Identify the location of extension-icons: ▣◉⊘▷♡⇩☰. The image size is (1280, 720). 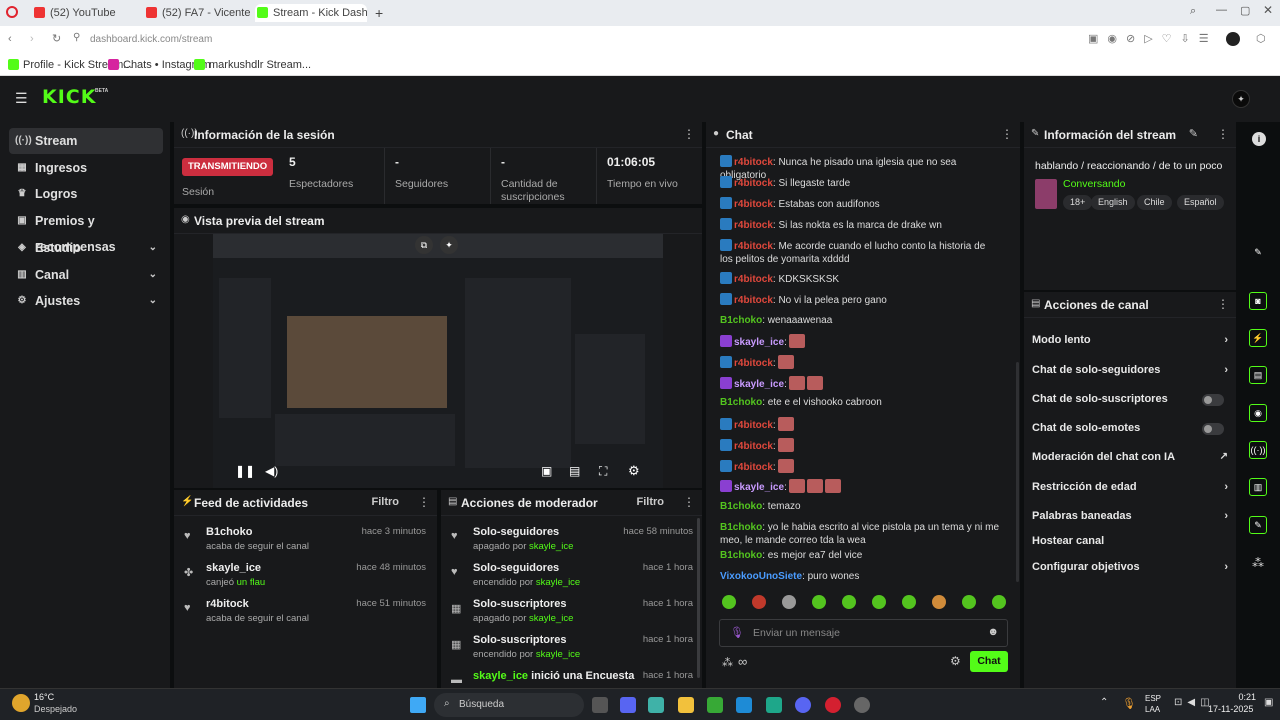
(1153, 38).